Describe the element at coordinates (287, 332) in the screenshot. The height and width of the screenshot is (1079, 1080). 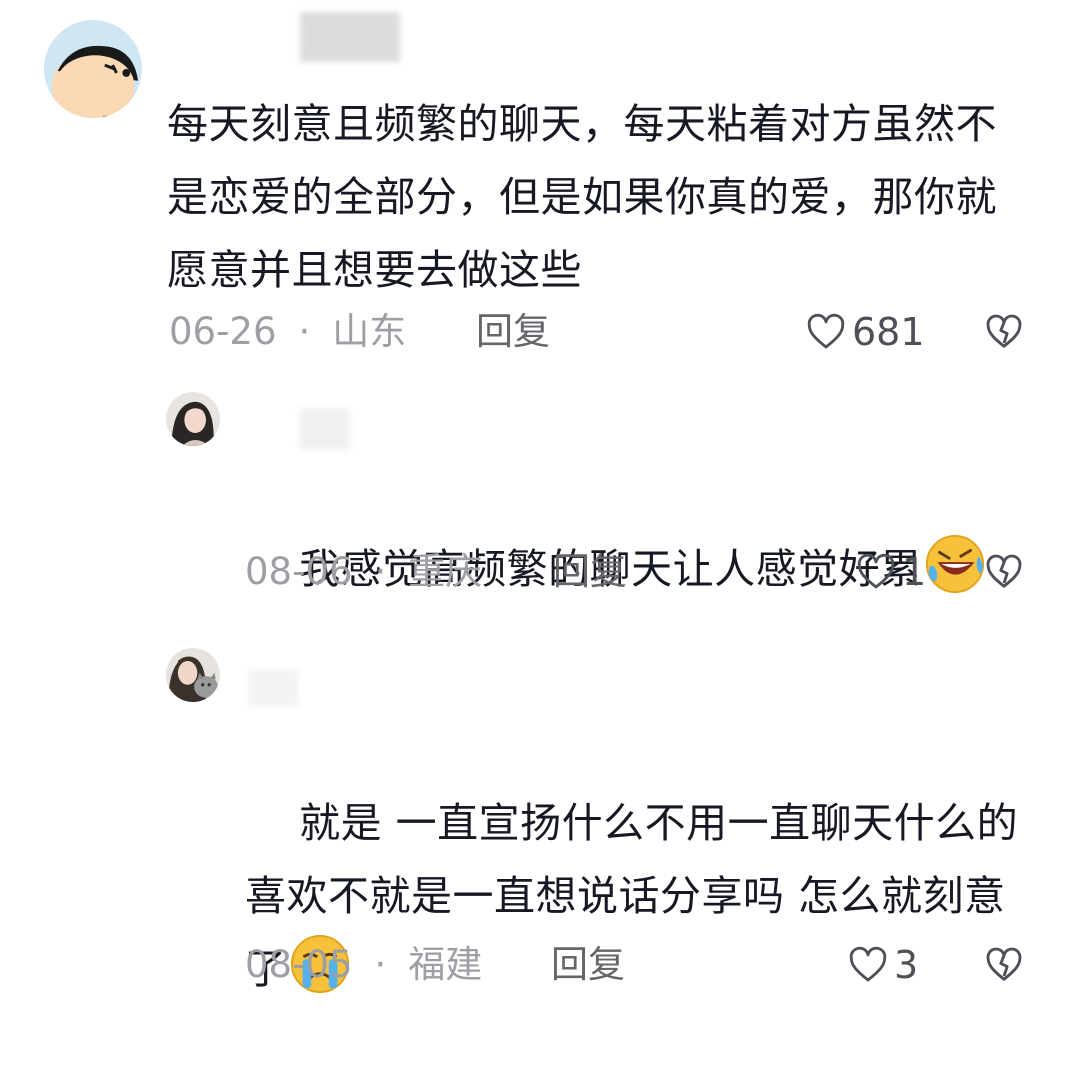
I see `comment-meta: 06-26 · 山东` at that location.